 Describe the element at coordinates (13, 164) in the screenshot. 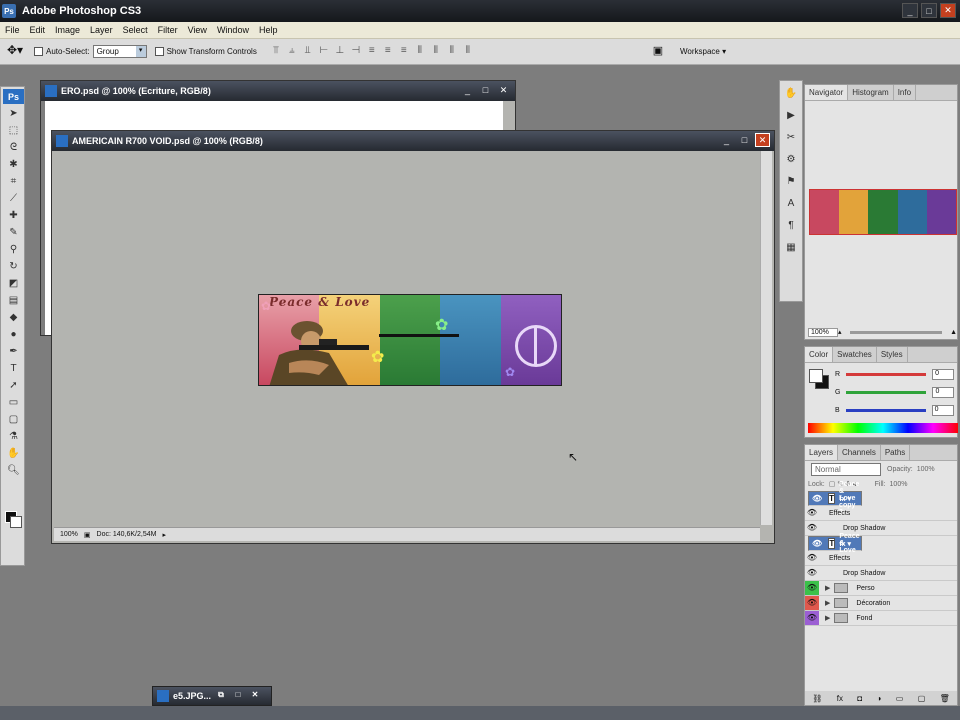

I see `magic-wand-tool-icon: ✱` at that location.